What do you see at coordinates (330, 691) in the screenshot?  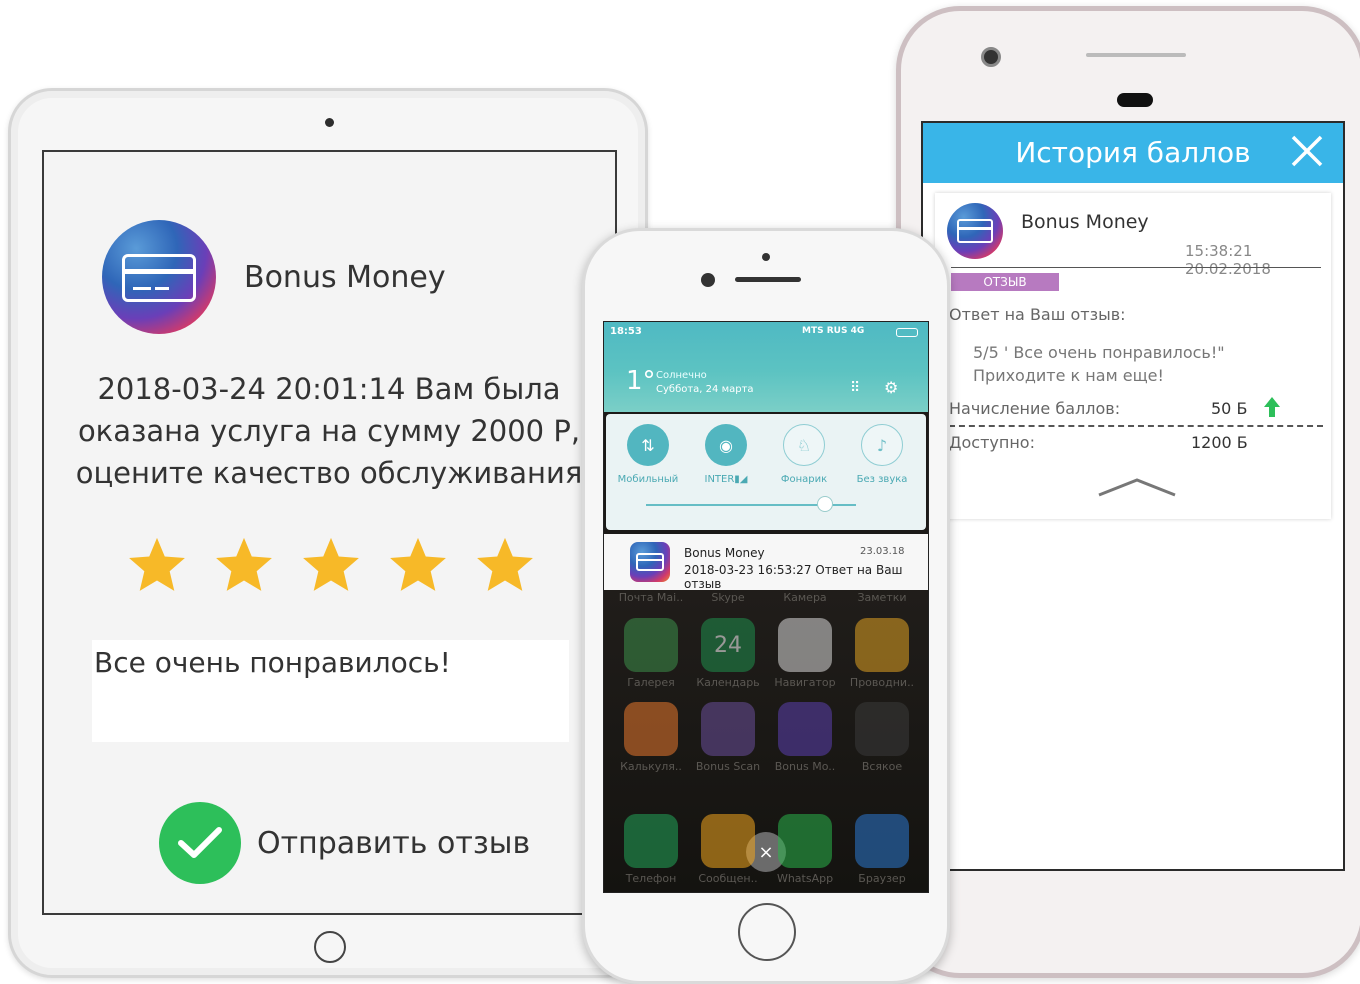 I see `review-textarea: Все очень понравилось!` at bounding box center [330, 691].